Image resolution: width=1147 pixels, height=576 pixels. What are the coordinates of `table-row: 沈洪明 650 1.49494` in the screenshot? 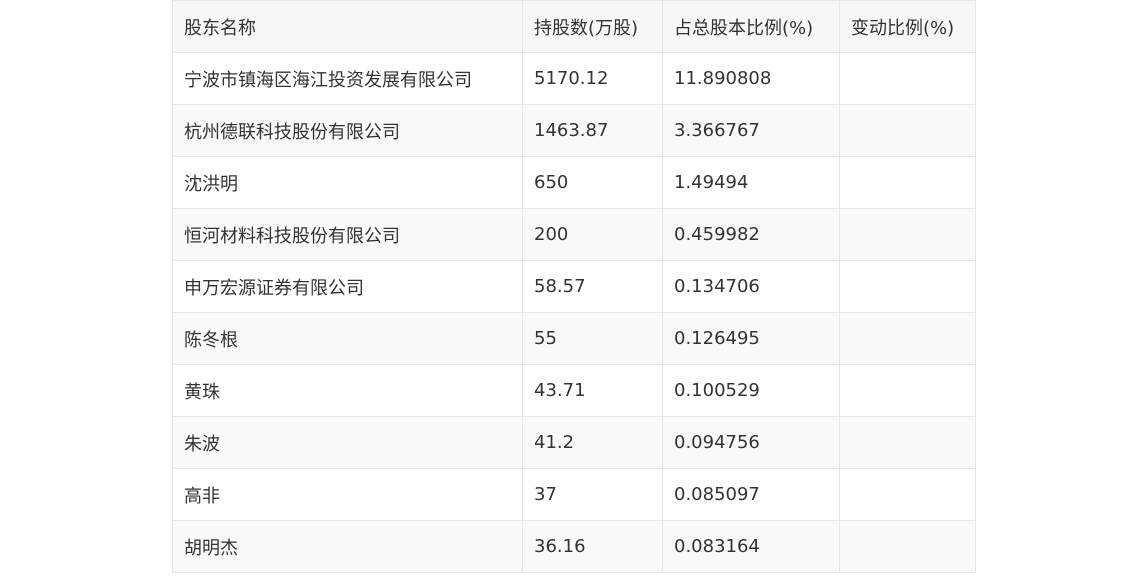 It's located at (574, 182).